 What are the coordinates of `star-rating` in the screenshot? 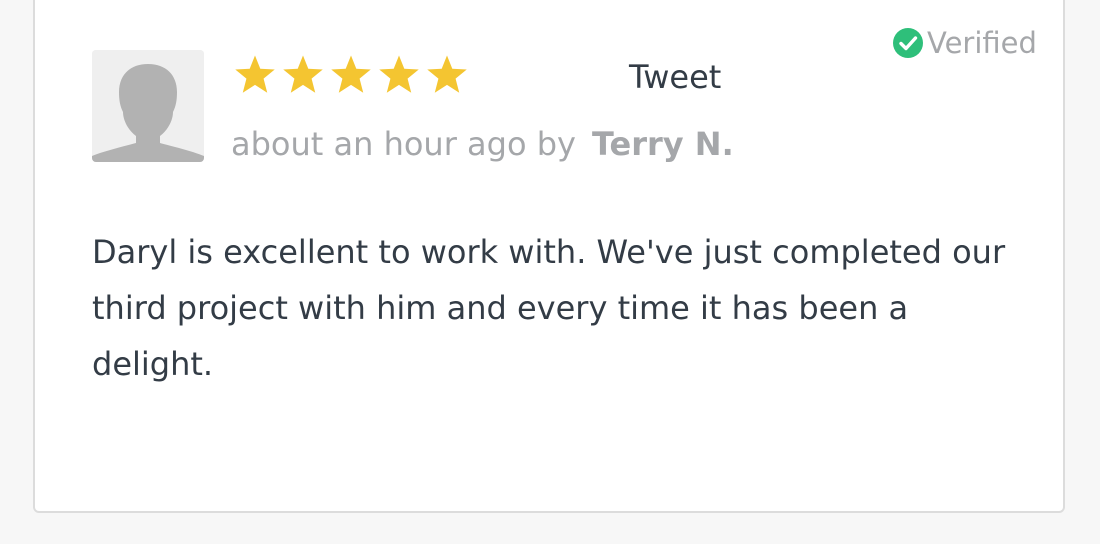 It's located at (351, 75).